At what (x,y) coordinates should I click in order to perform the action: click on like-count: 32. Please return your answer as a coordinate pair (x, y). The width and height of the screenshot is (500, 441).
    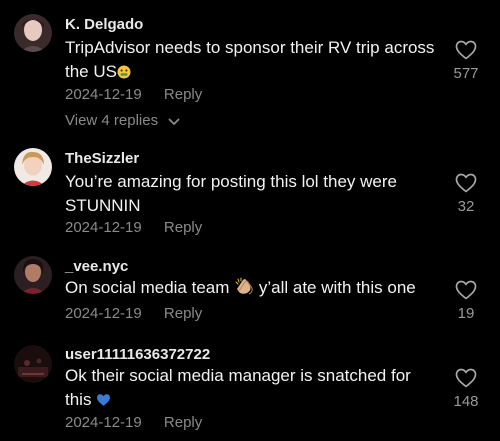
    Looking at the image, I should click on (466, 206).